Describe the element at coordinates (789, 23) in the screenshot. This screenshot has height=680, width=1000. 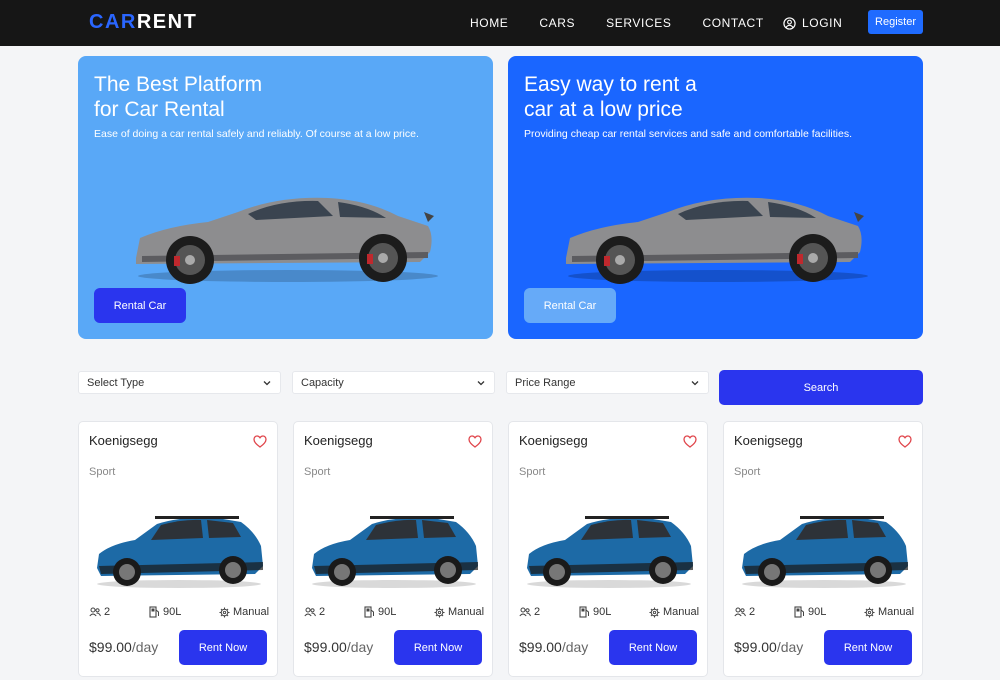
I see `user-circle-icon` at that location.